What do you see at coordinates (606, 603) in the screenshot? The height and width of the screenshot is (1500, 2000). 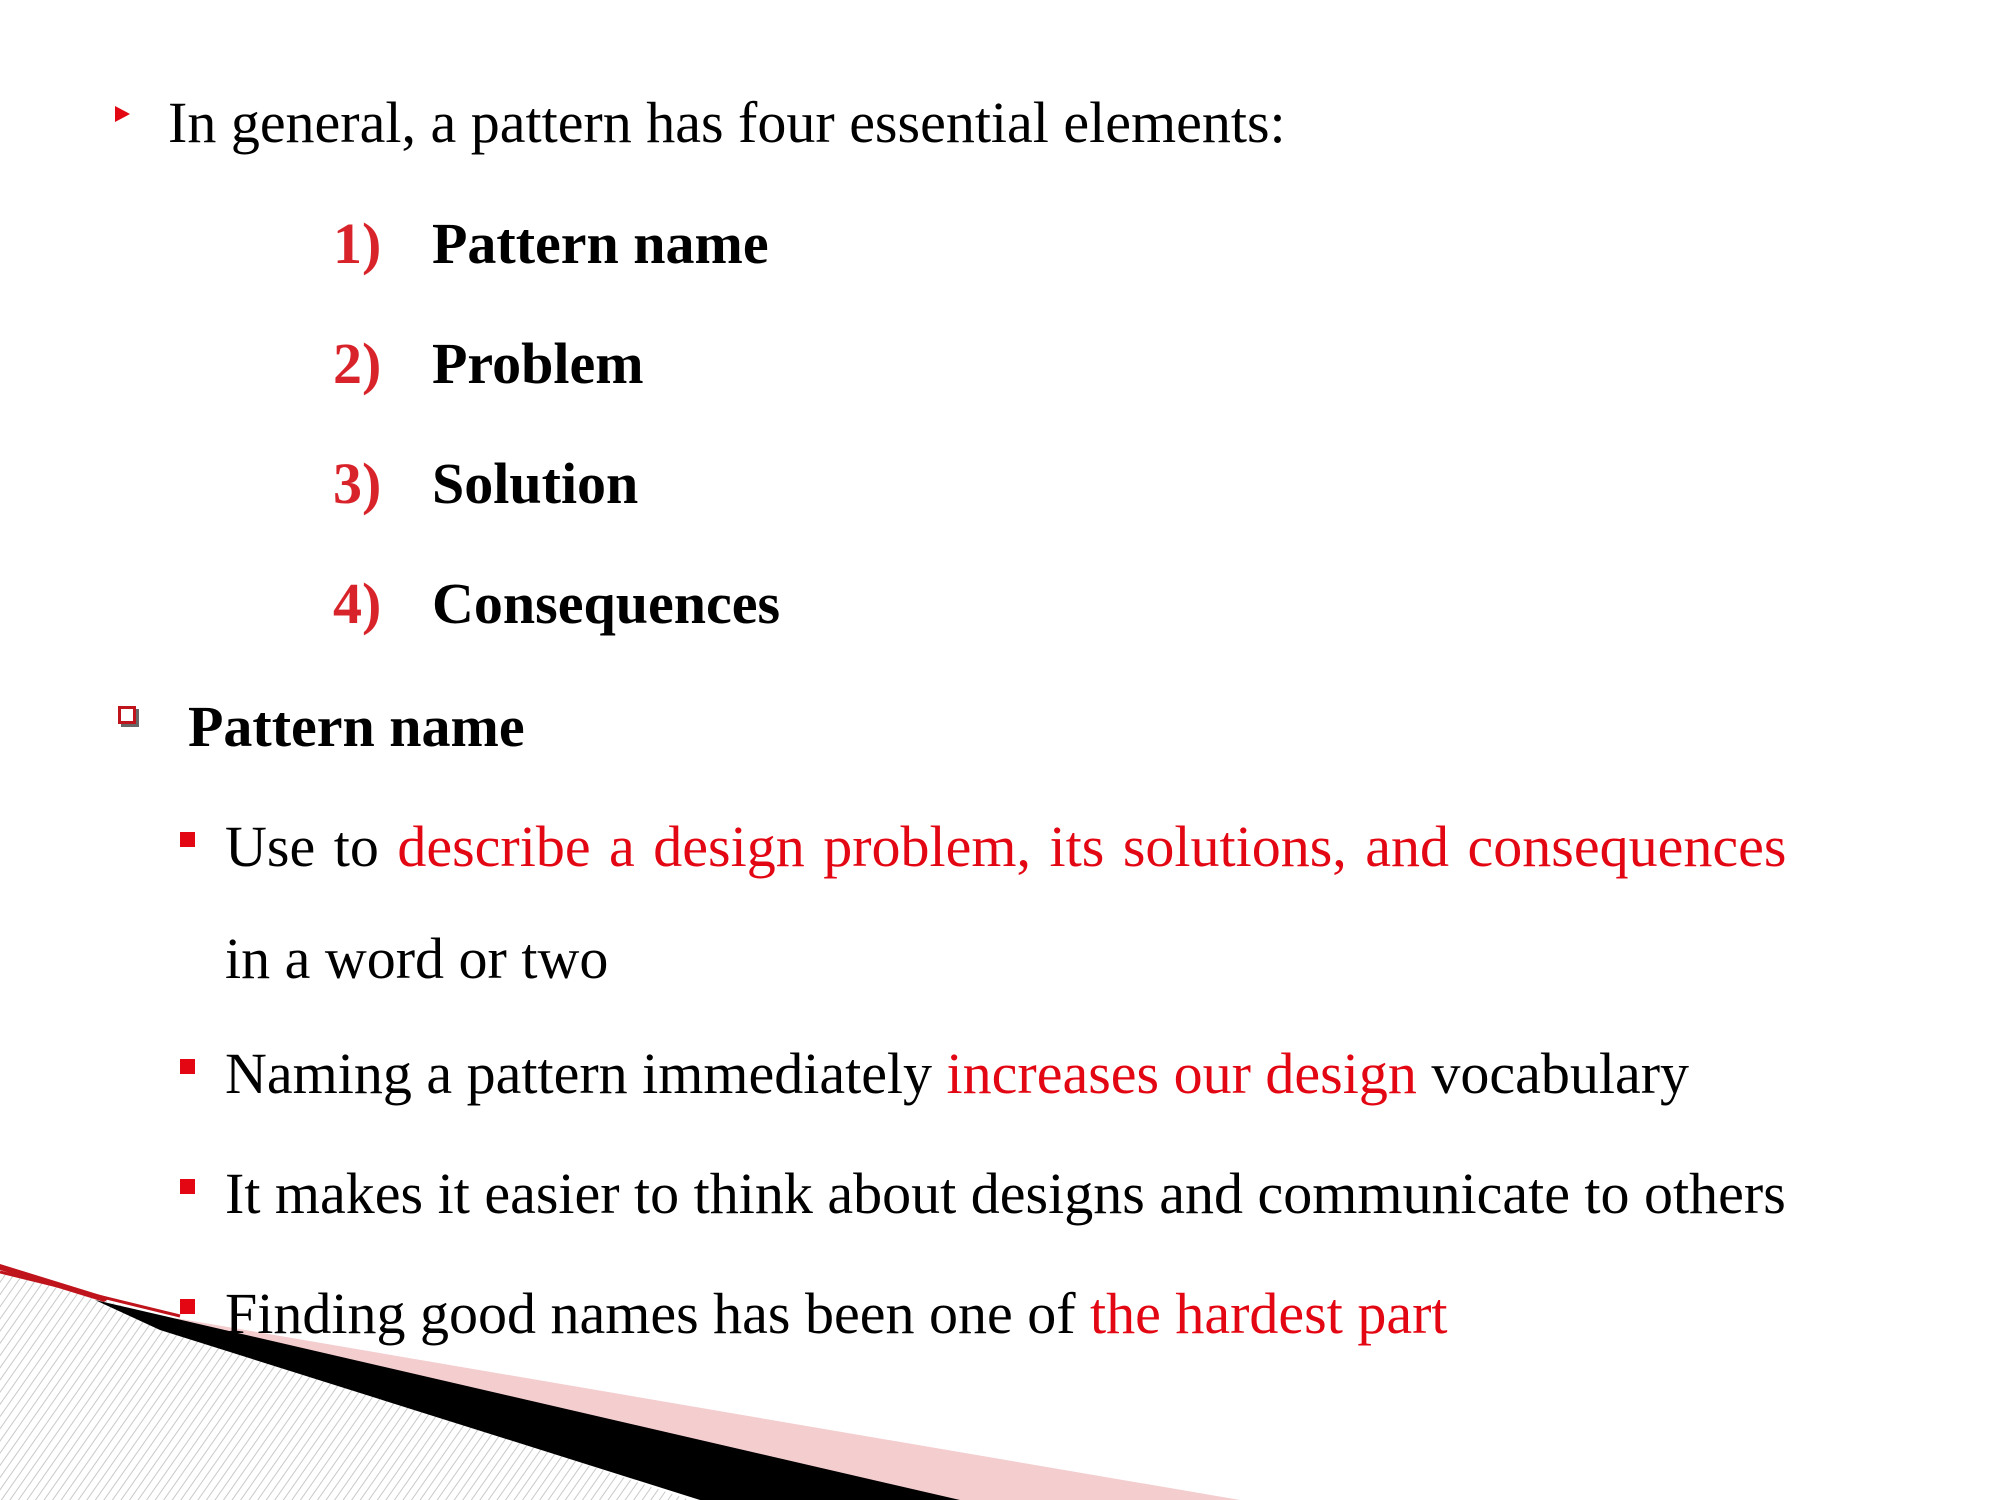 I see `list-label: Consequences` at bounding box center [606, 603].